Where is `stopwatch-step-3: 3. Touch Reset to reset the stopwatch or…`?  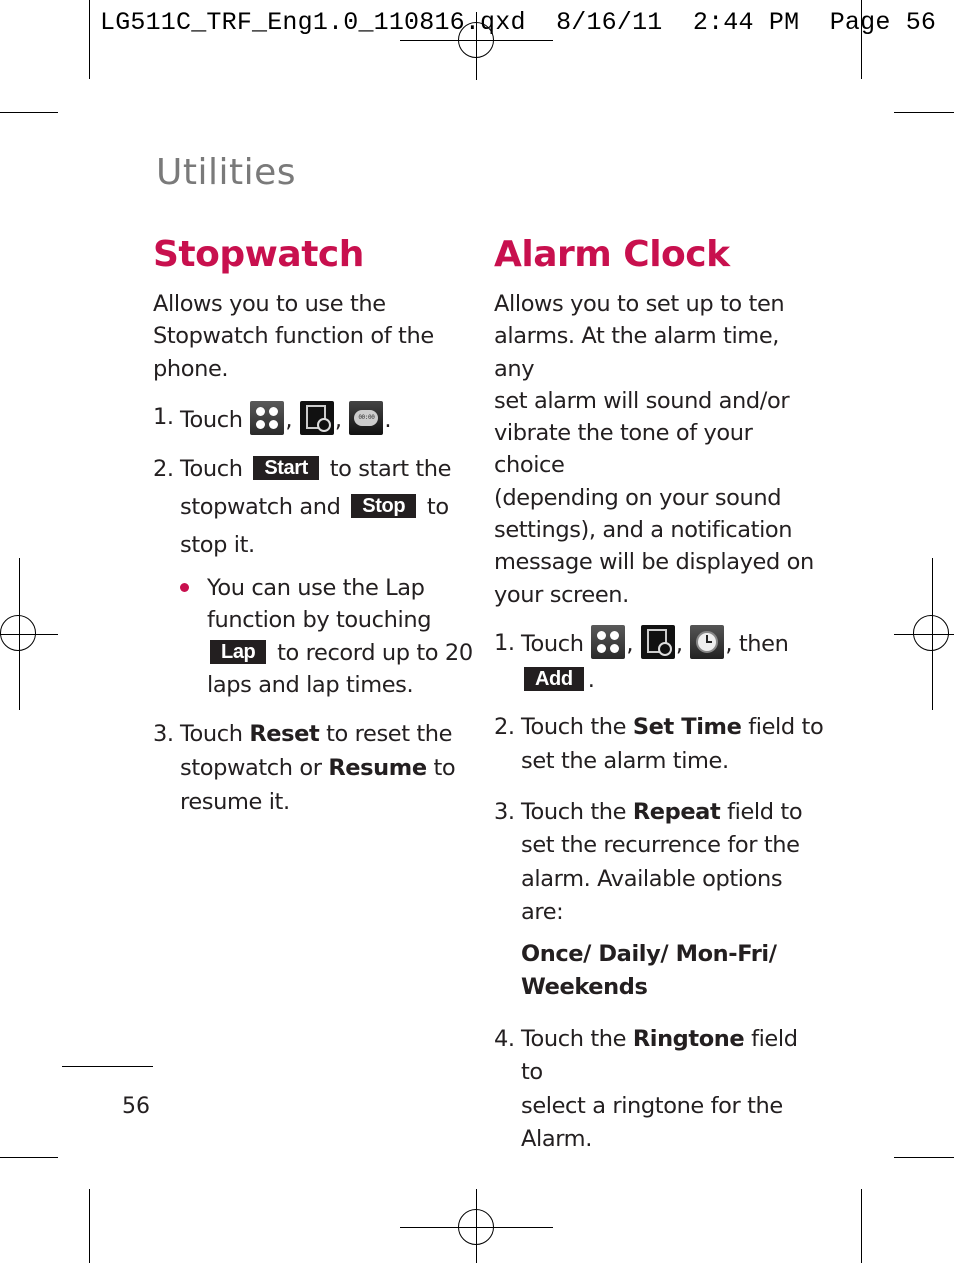 stopwatch-step-3: 3. Touch Reset to reset the stopwatch or… is located at coordinates (304, 768).